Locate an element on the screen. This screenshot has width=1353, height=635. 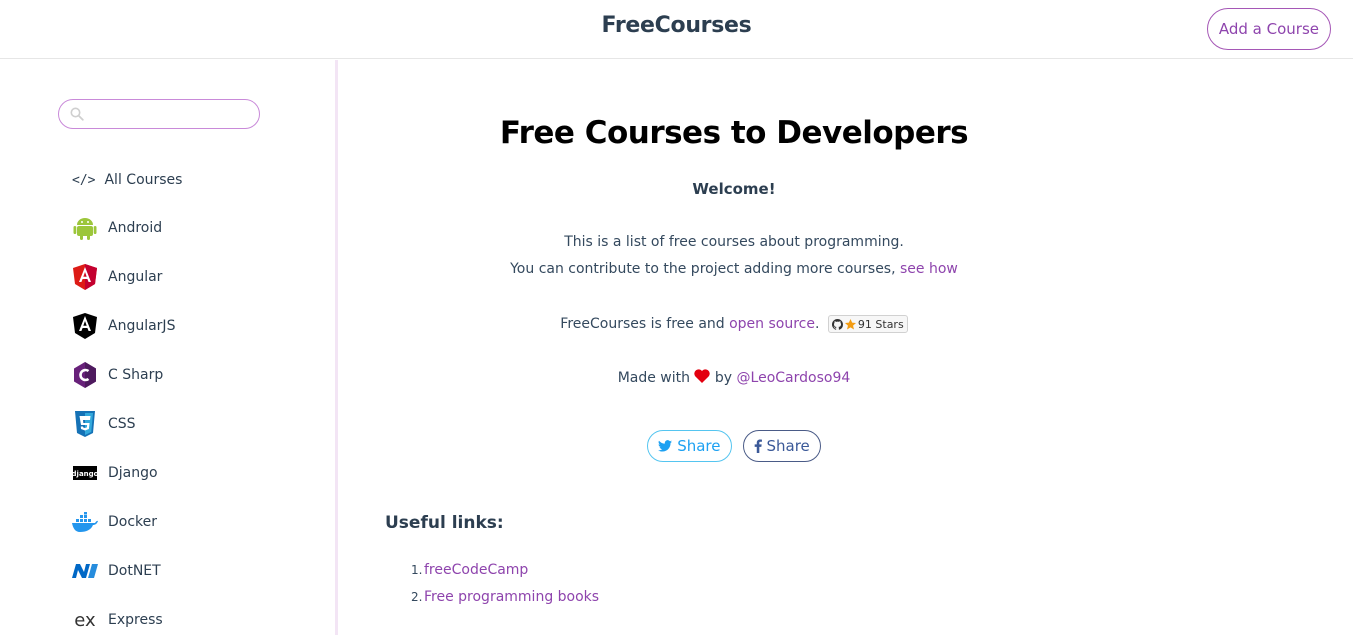
useful-links-title: Useful links: is located at coordinates (444, 523).